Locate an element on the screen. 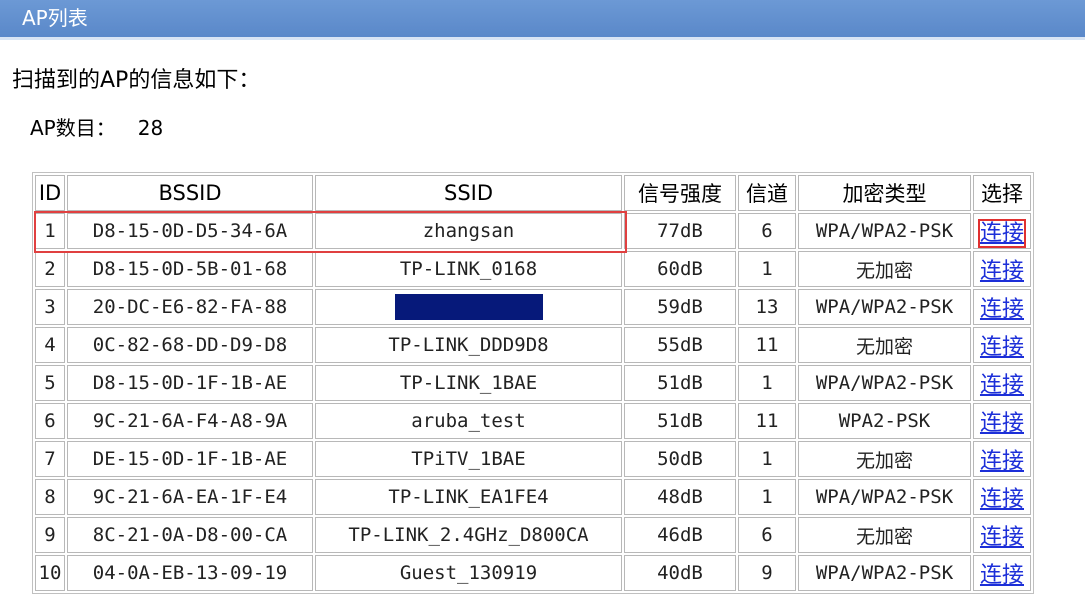 The image size is (1085, 611). table-row: 7 DE-15-0D-1F-1B-AE TPiTV_1BAE 50dB 1 无加密 连接 is located at coordinates (533, 459).